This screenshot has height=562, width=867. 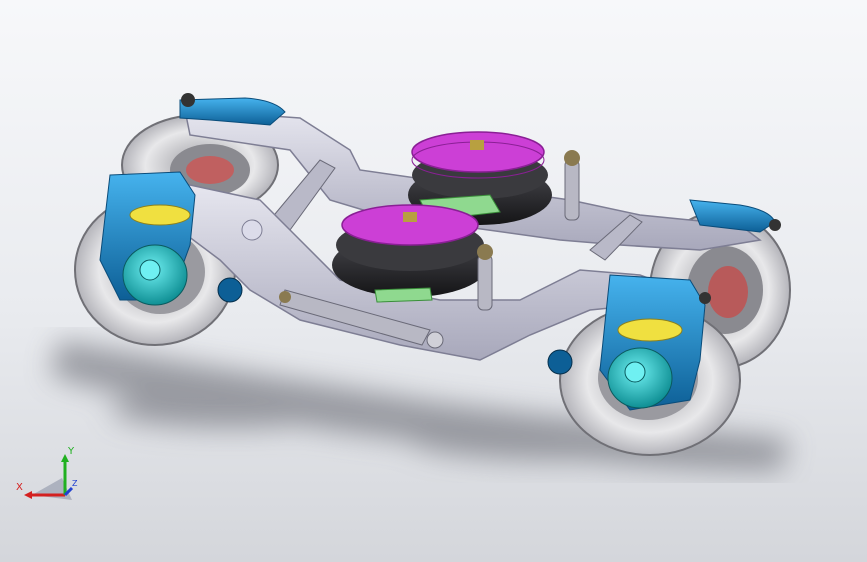 I want to click on z-axis-label: Z, so click(x=75, y=483).